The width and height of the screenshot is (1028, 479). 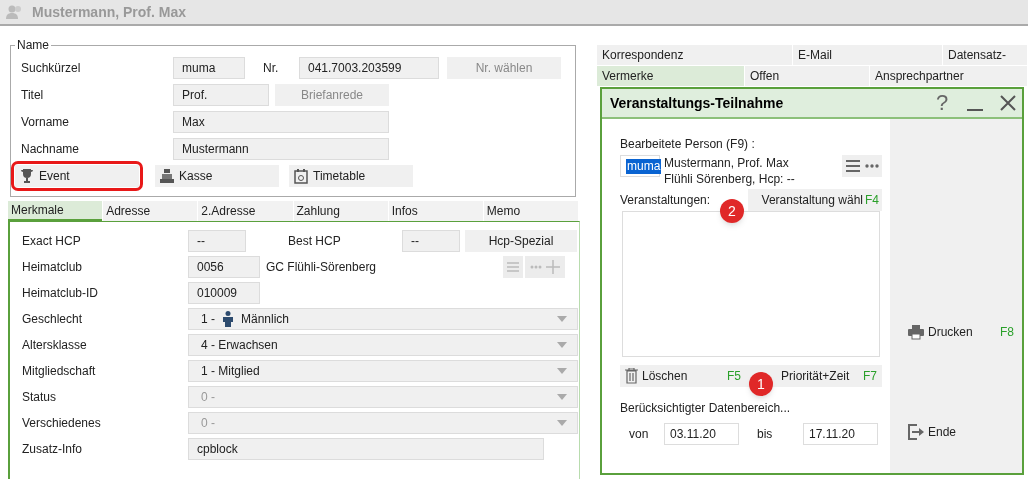 I want to click on list-icon, so click(x=513, y=267).